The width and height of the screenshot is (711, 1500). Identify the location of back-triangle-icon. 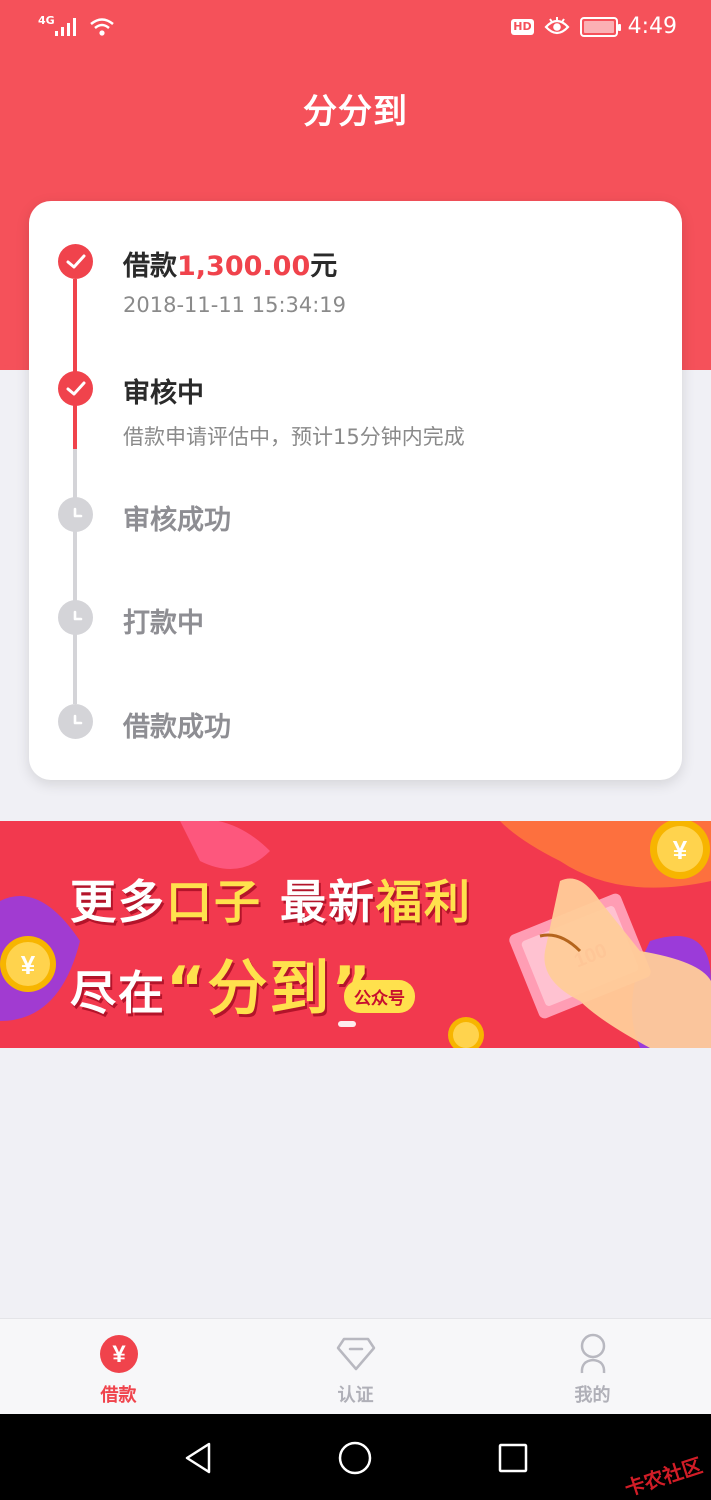
(198, 1458).